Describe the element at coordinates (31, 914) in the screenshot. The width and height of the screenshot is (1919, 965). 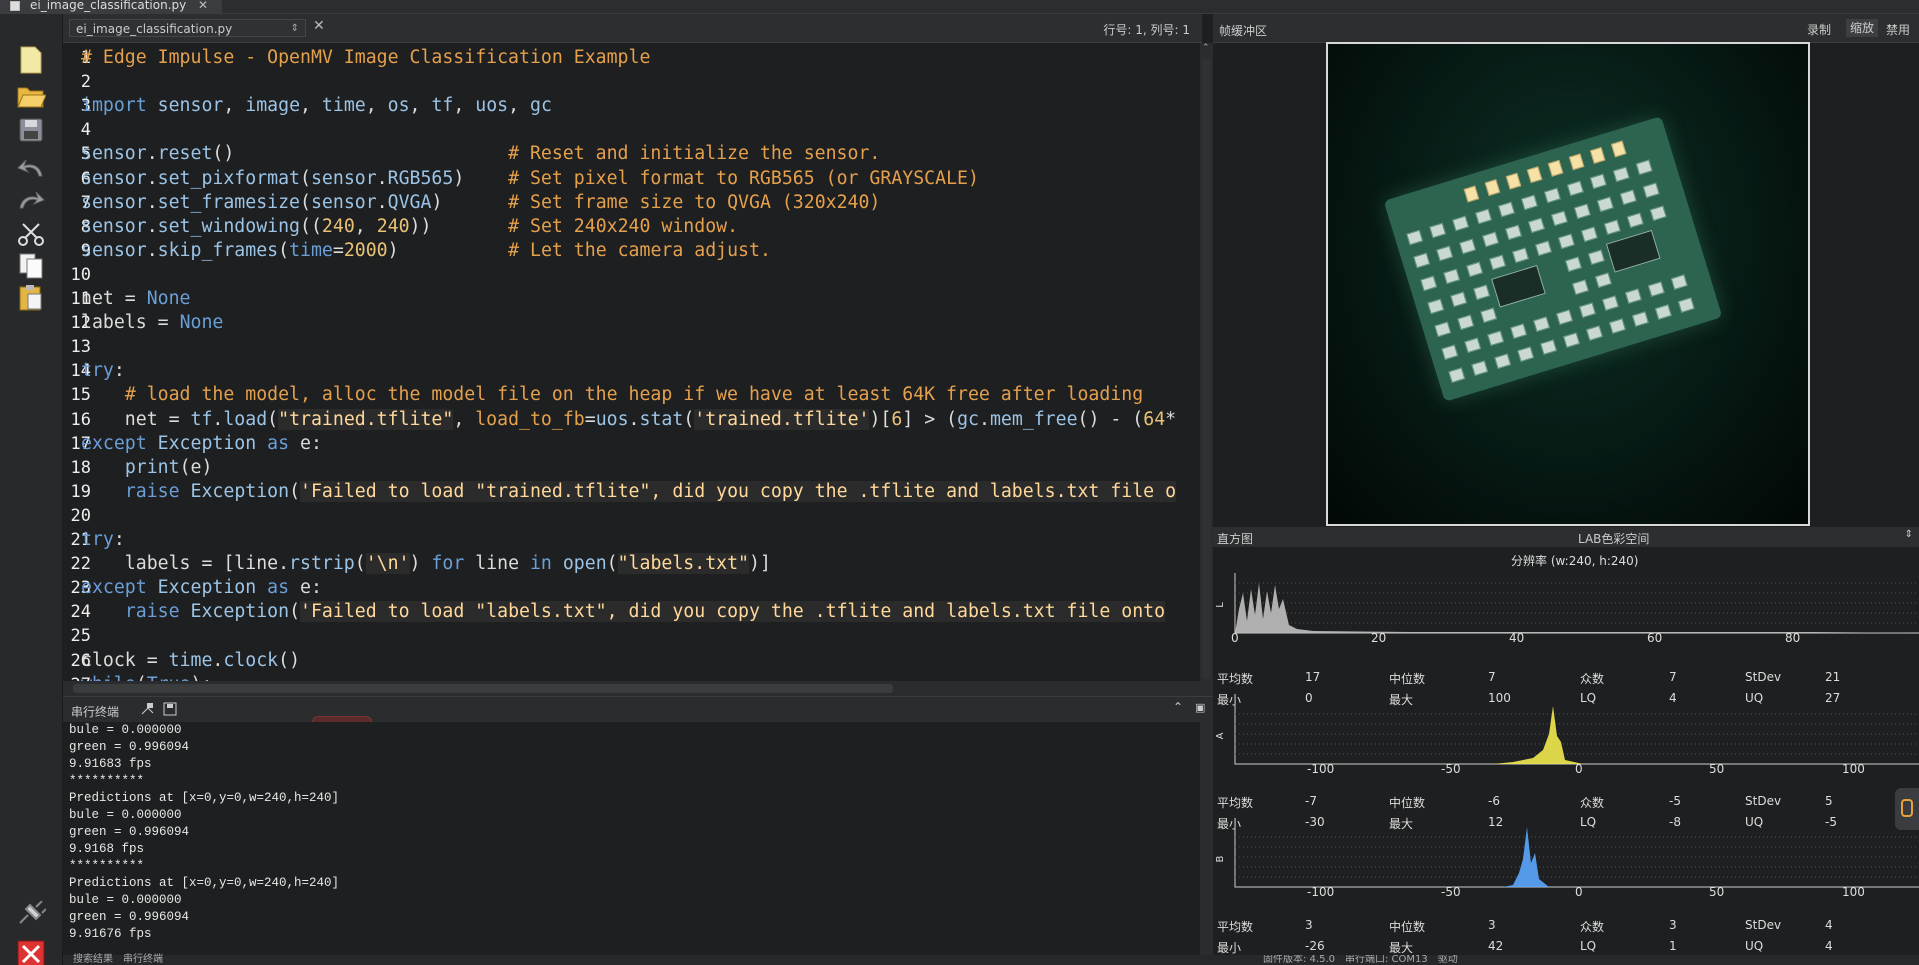
I see `connect-button` at that location.